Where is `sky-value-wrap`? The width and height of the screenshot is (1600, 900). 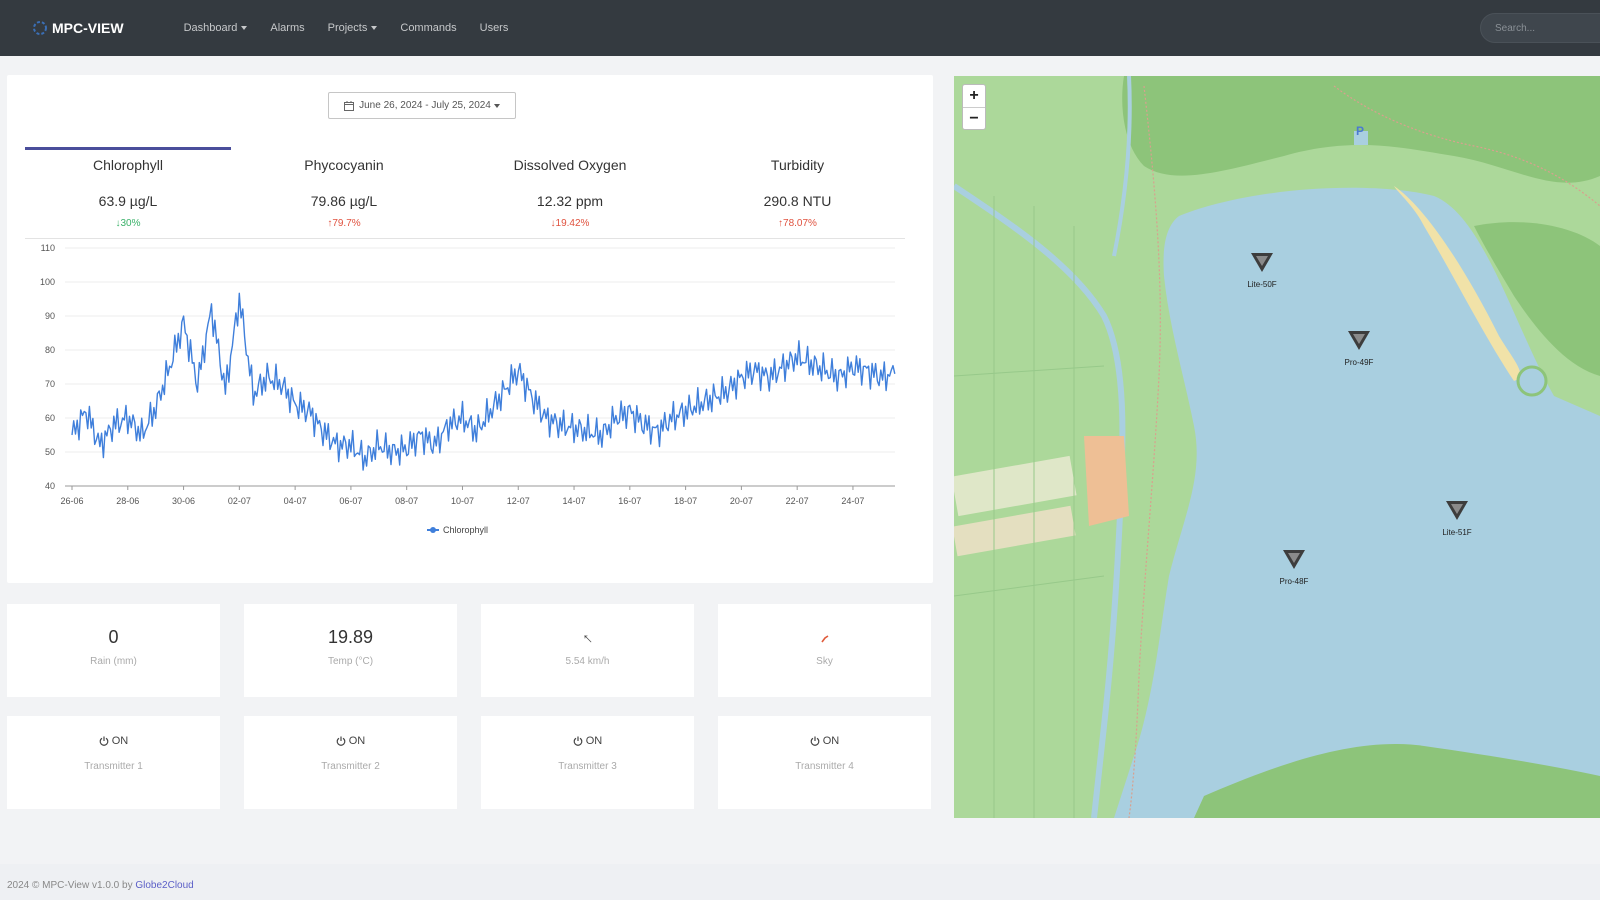 sky-value-wrap is located at coordinates (824, 638).